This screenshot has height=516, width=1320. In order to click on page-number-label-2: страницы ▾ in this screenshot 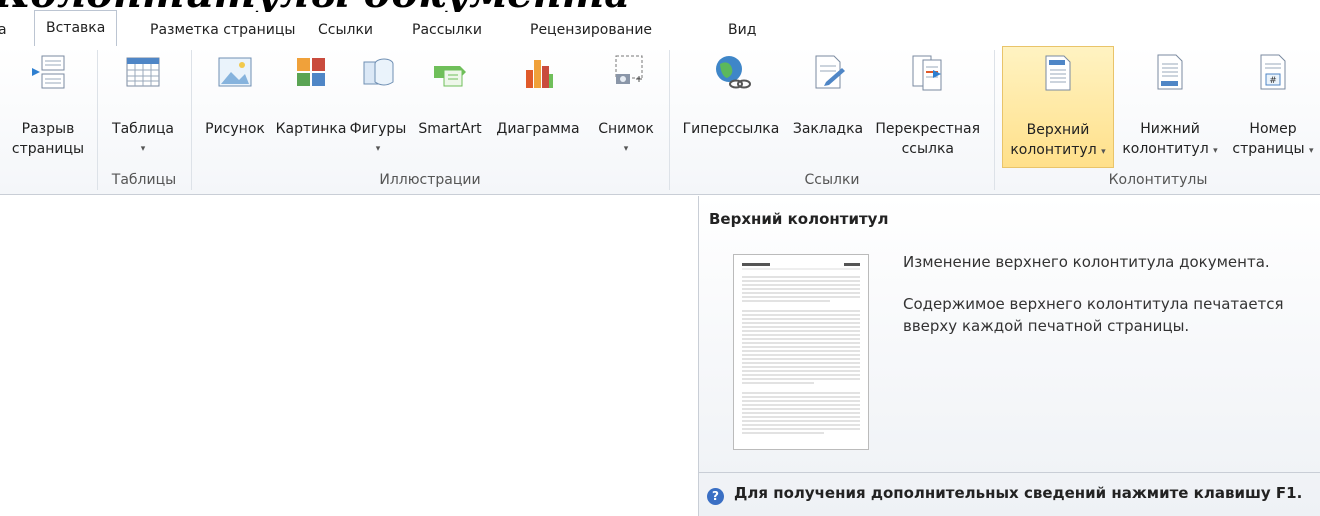, I will do `click(1273, 150)`.